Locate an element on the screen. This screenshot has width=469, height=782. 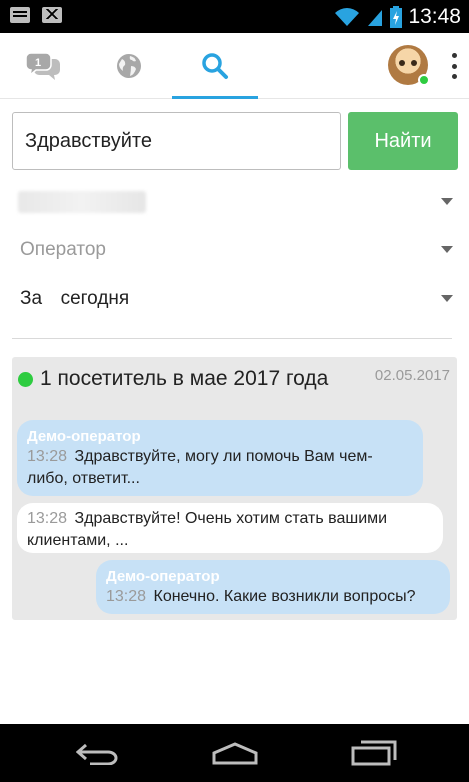
site-filter-dropdown is located at coordinates (234, 202).